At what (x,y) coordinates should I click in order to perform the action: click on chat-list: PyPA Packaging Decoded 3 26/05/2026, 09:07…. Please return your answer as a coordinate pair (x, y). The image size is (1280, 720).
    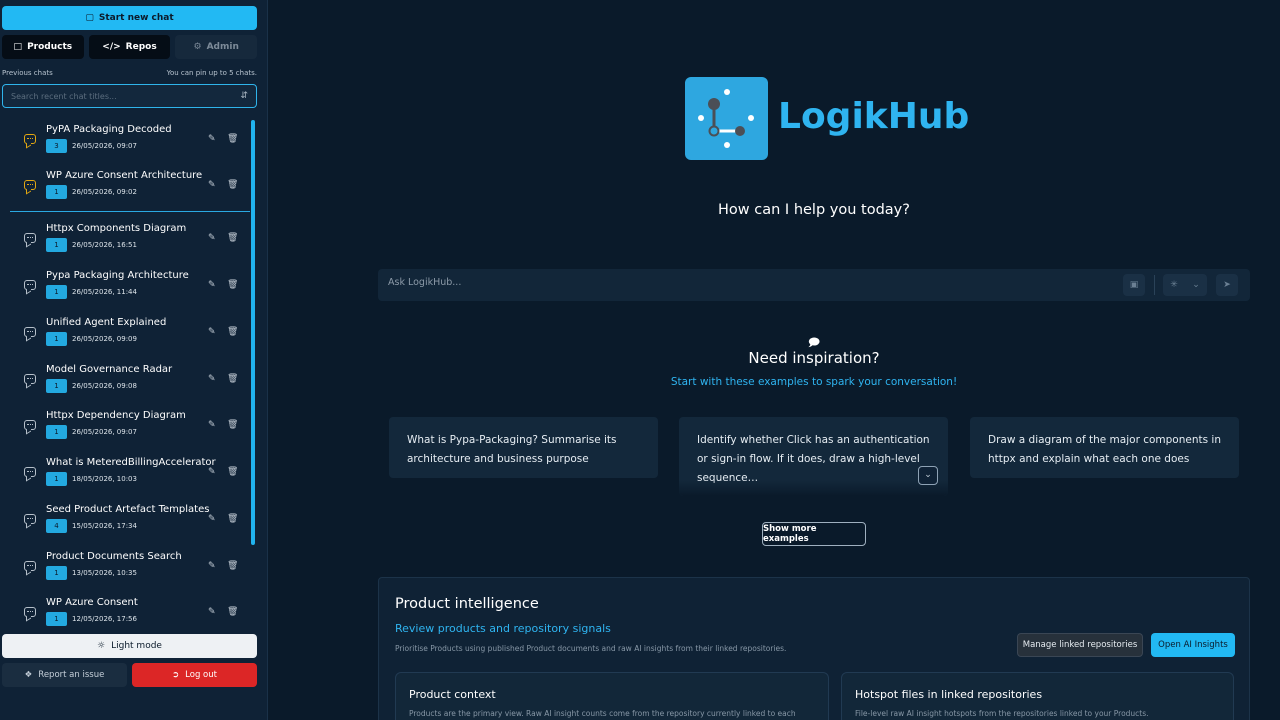
    Looking at the image, I should click on (126, 372).